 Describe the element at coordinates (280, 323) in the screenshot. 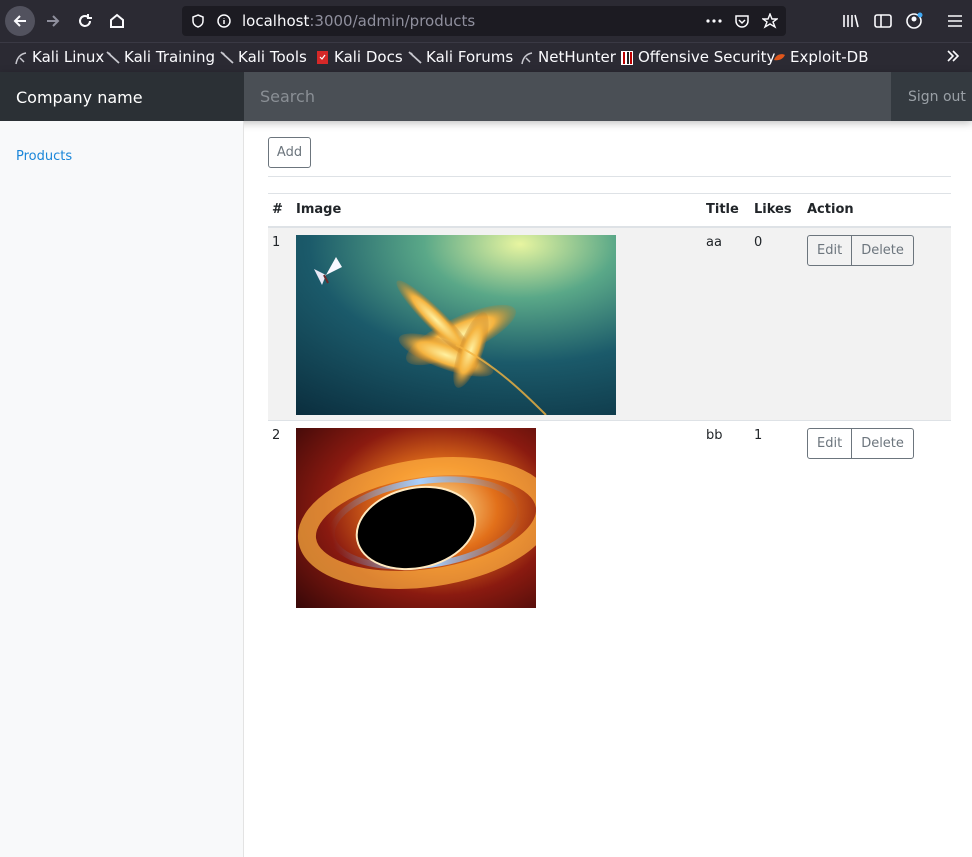

I see `row-number: 1` at that location.